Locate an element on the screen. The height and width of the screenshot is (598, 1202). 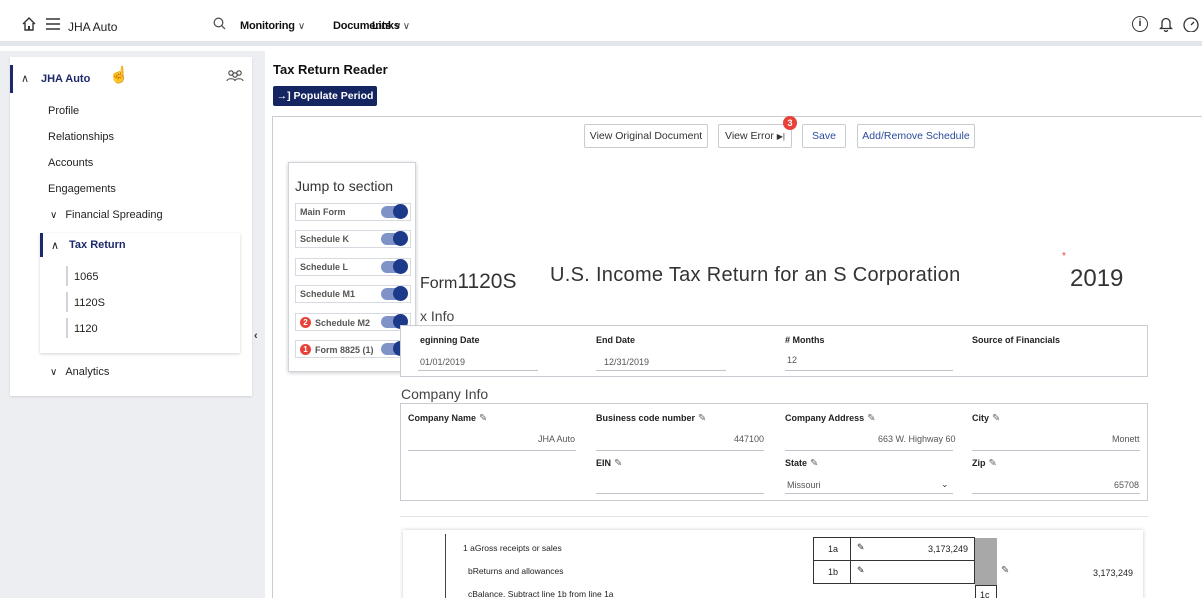
tax-return-group: ∧ Tax Return 1065 1120S 1120 is located at coordinates (140, 293).